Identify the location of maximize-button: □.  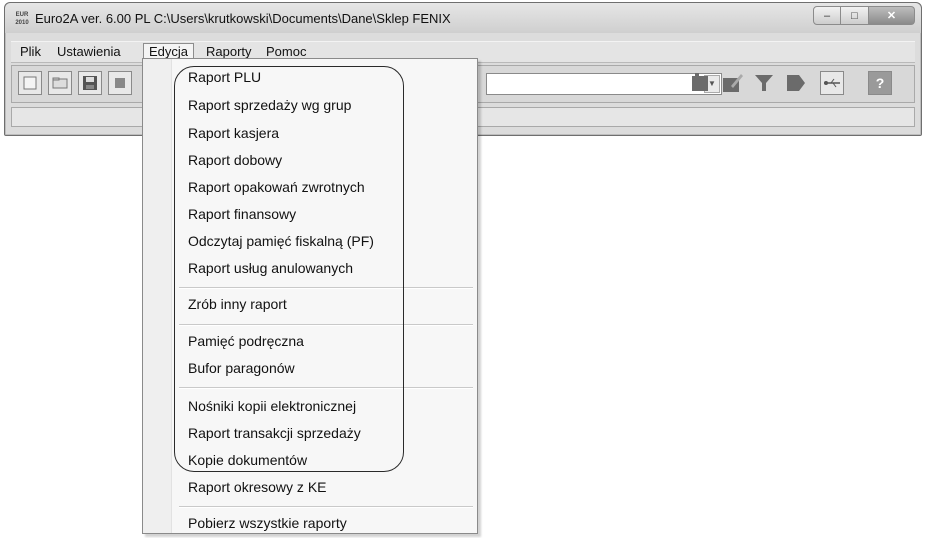
(855, 15).